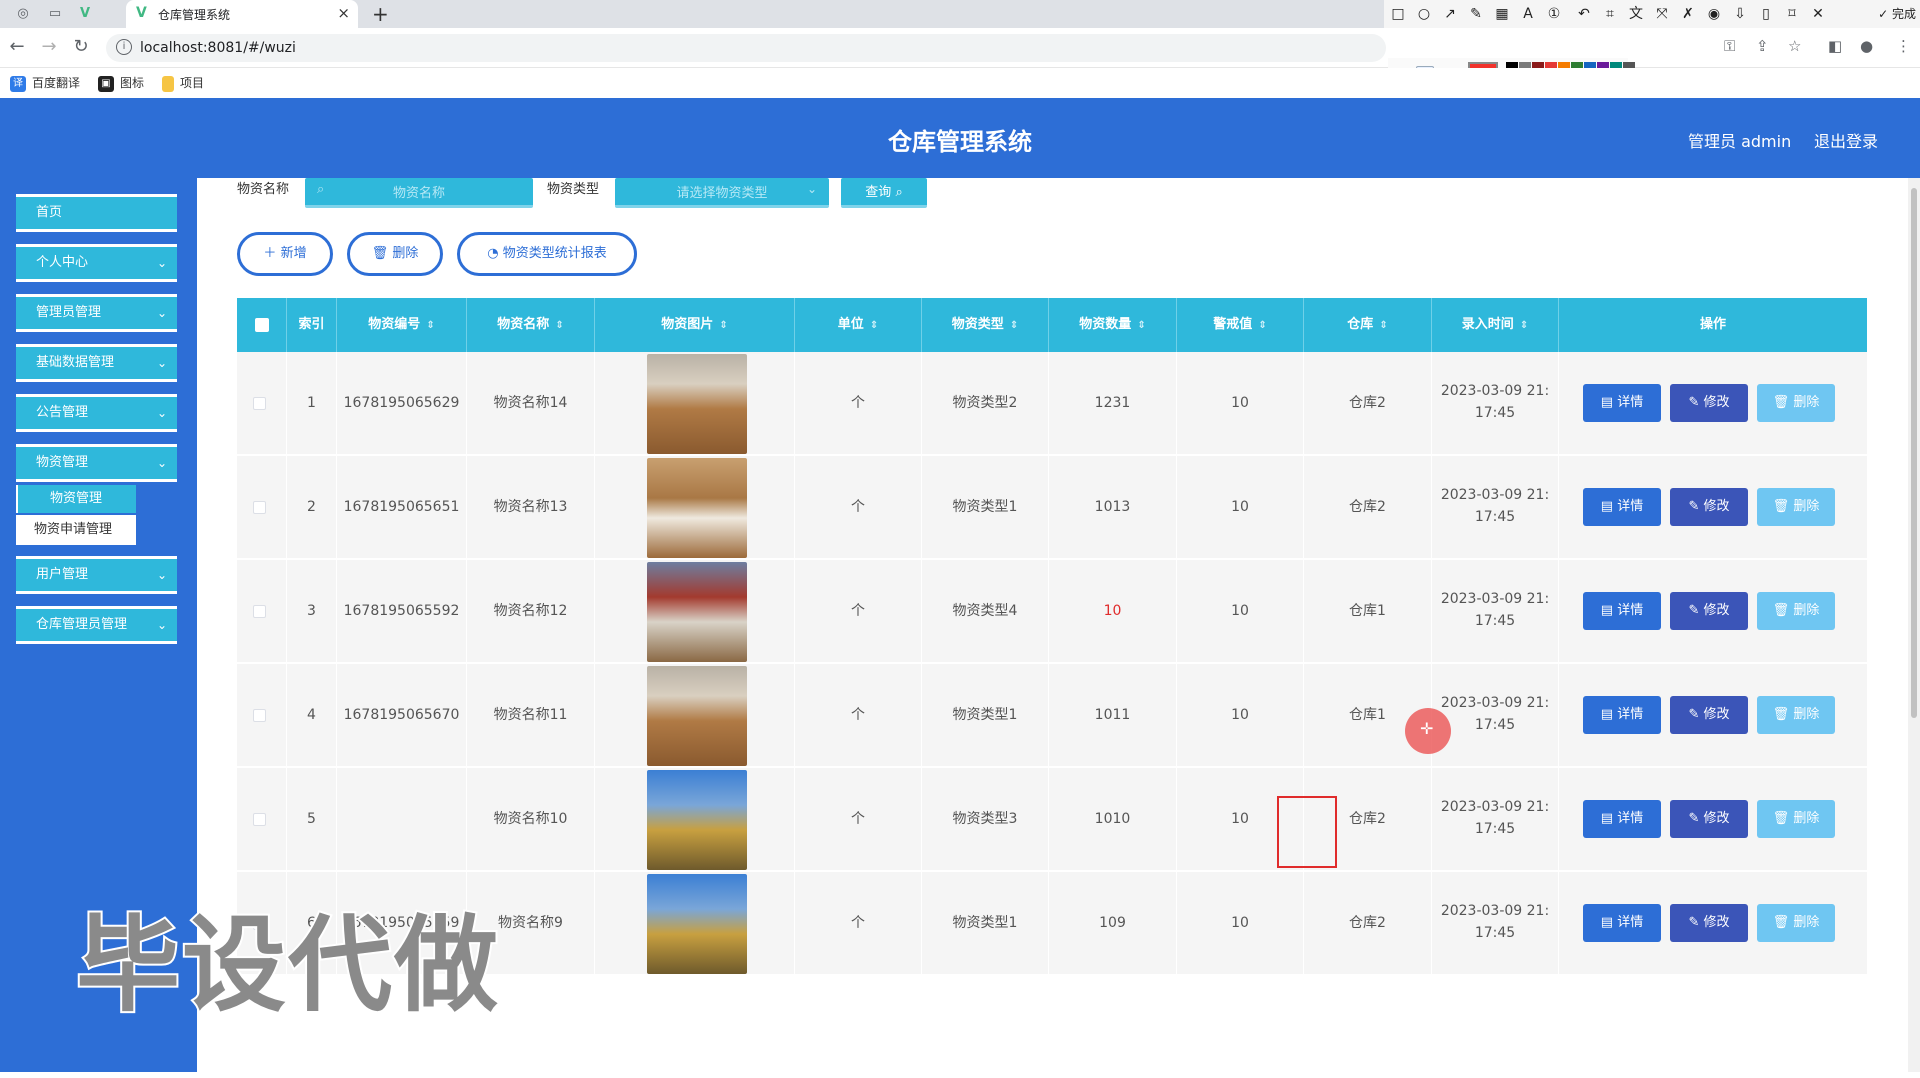 This screenshot has height=1078, width=1920. What do you see at coordinates (183, 83) in the screenshot?
I see `bookmark-project: 项目` at bounding box center [183, 83].